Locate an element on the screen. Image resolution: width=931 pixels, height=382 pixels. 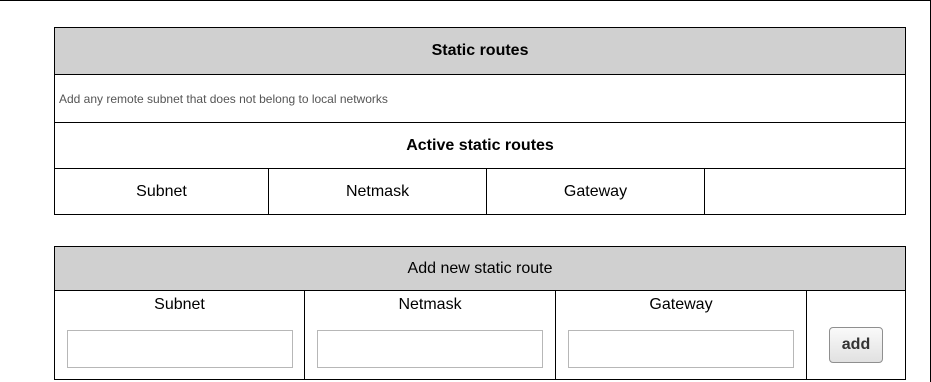
subnet-input is located at coordinates (179, 349).